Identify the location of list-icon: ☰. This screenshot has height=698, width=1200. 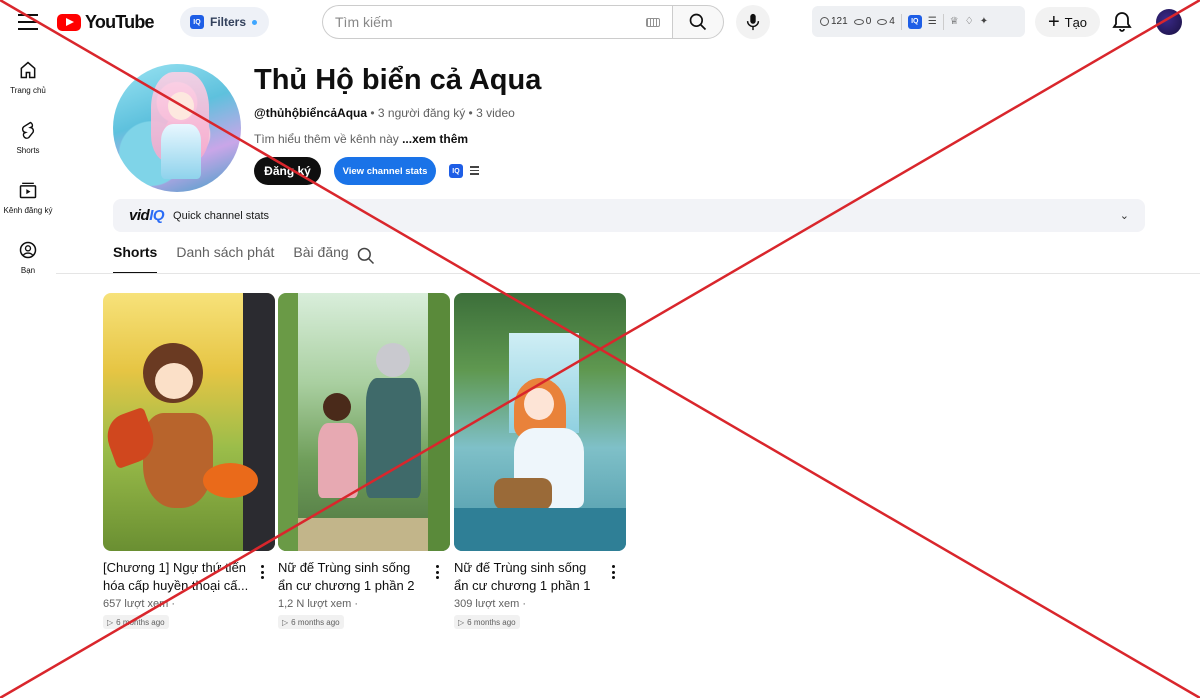
(932, 21).